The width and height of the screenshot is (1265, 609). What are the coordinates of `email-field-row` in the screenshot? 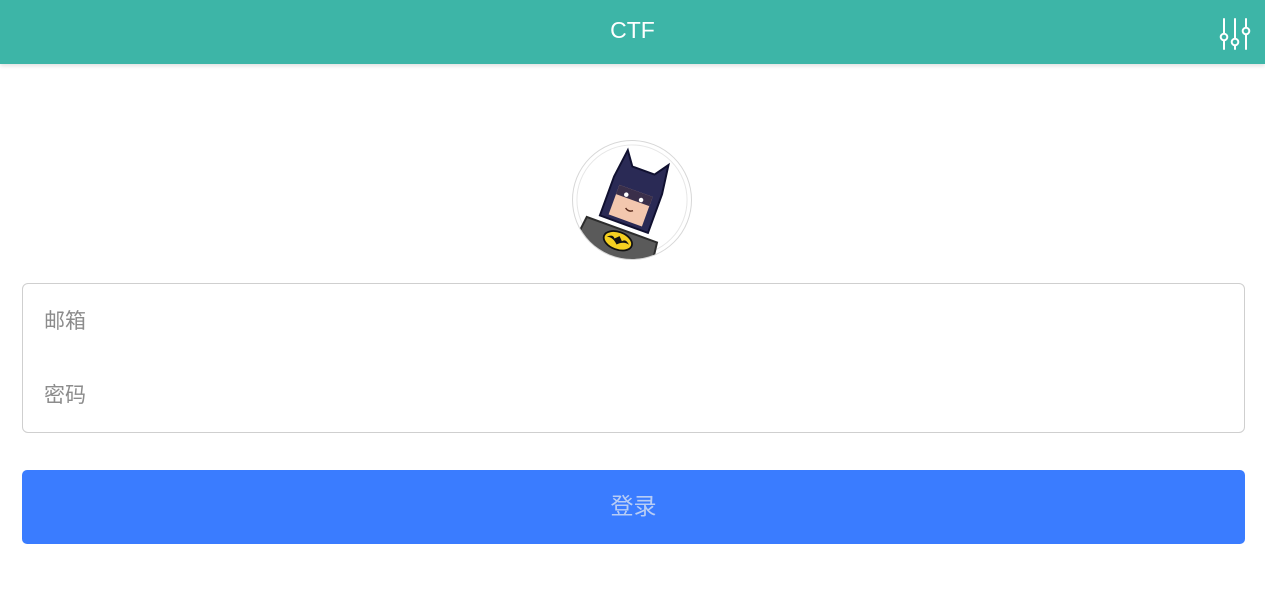 It's located at (633, 321).